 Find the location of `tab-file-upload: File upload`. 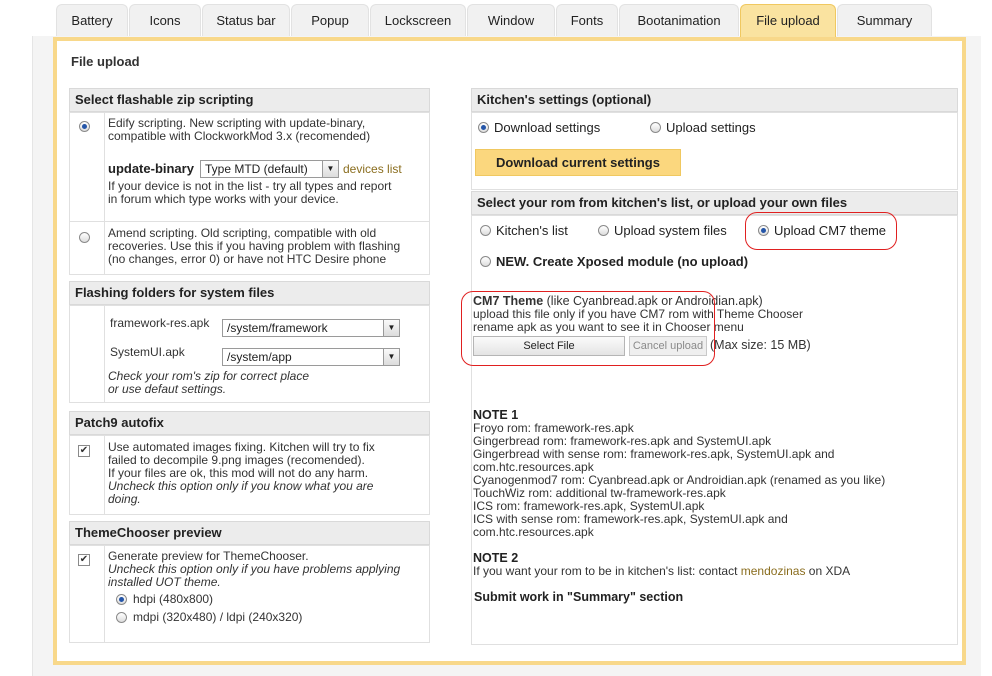

tab-file-upload: File upload is located at coordinates (788, 21).